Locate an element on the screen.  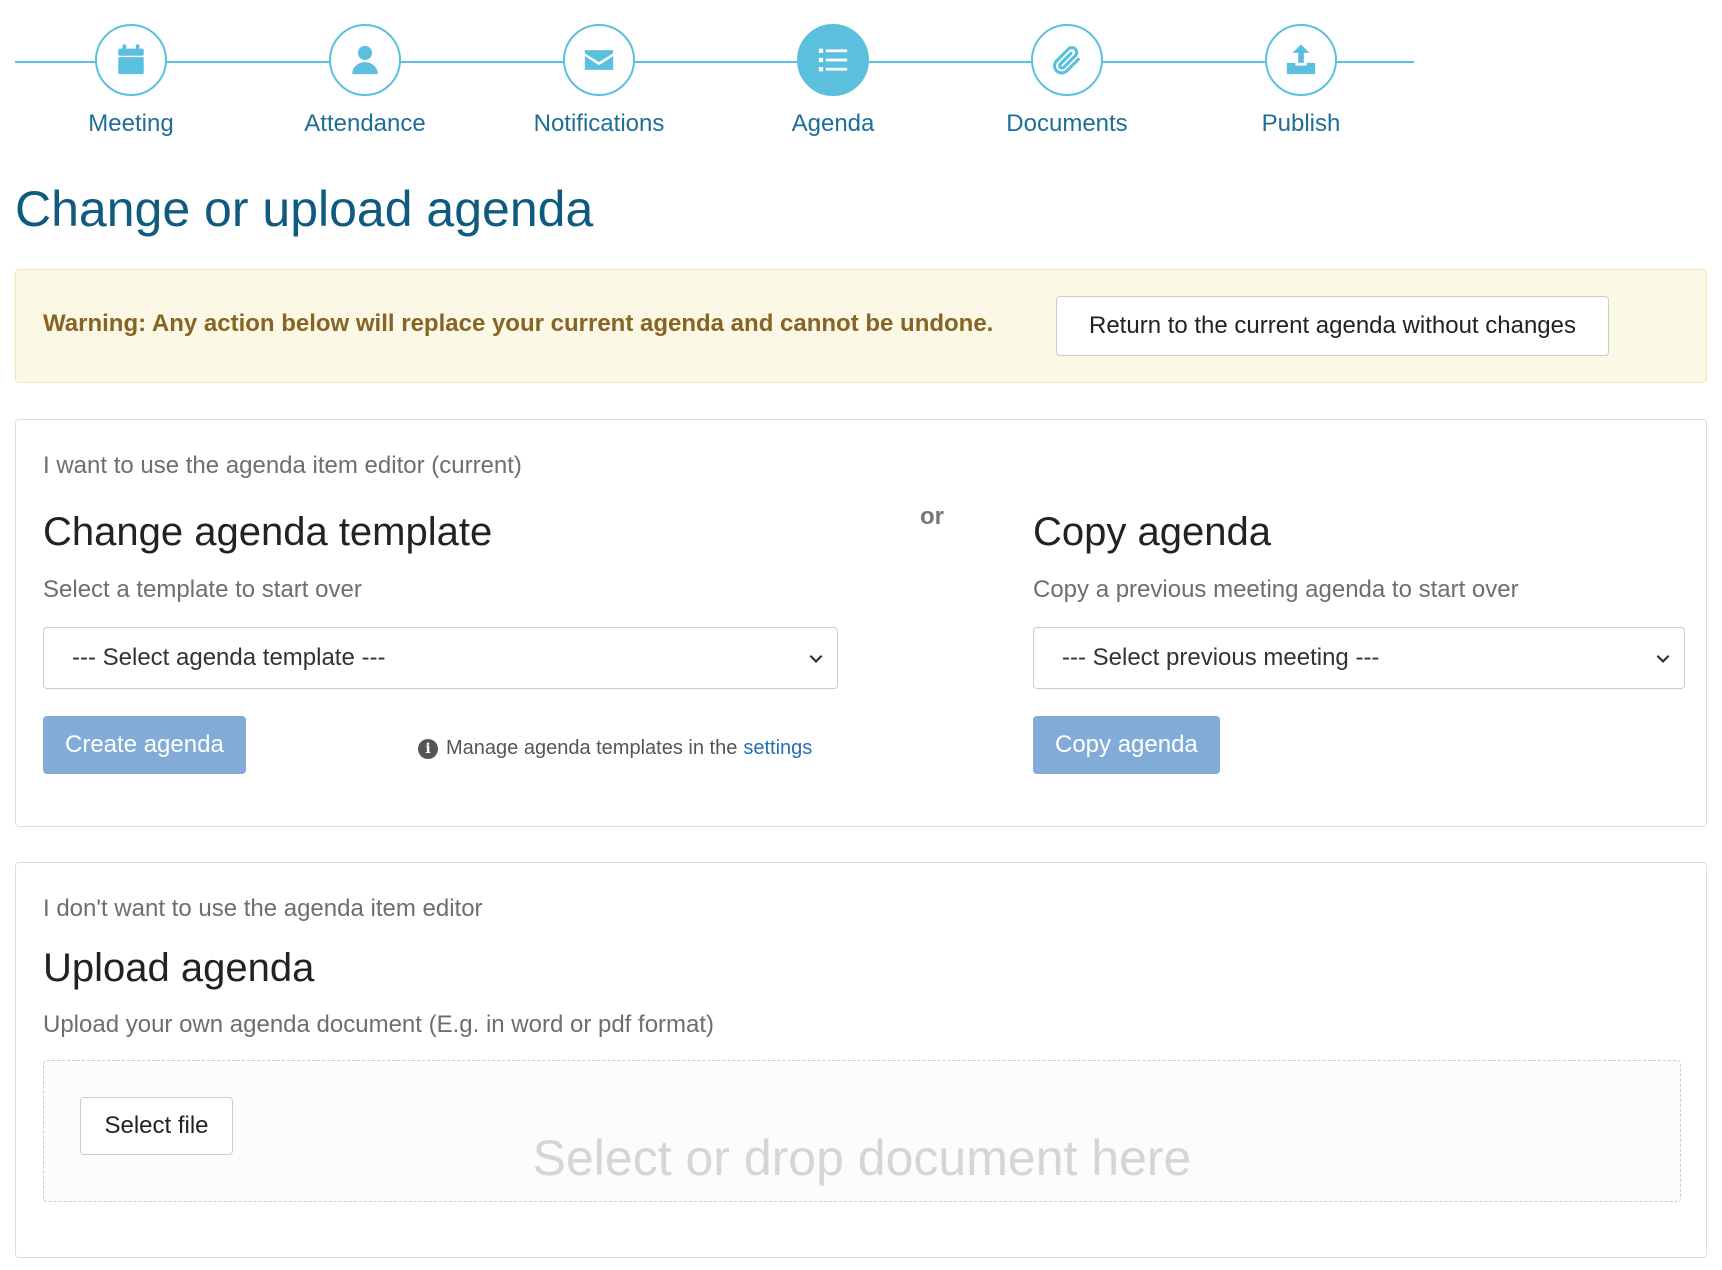
step-circle-notifications is located at coordinates (599, 60).